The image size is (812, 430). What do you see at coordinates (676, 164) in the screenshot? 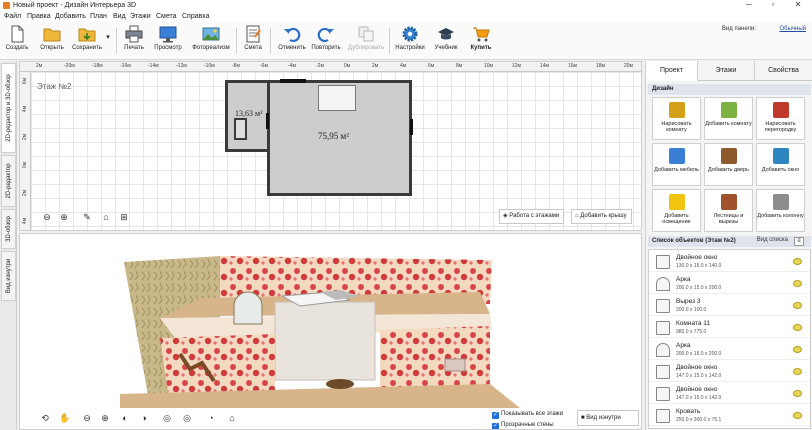
I see `tool-button: Добавить мебель` at bounding box center [676, 164].